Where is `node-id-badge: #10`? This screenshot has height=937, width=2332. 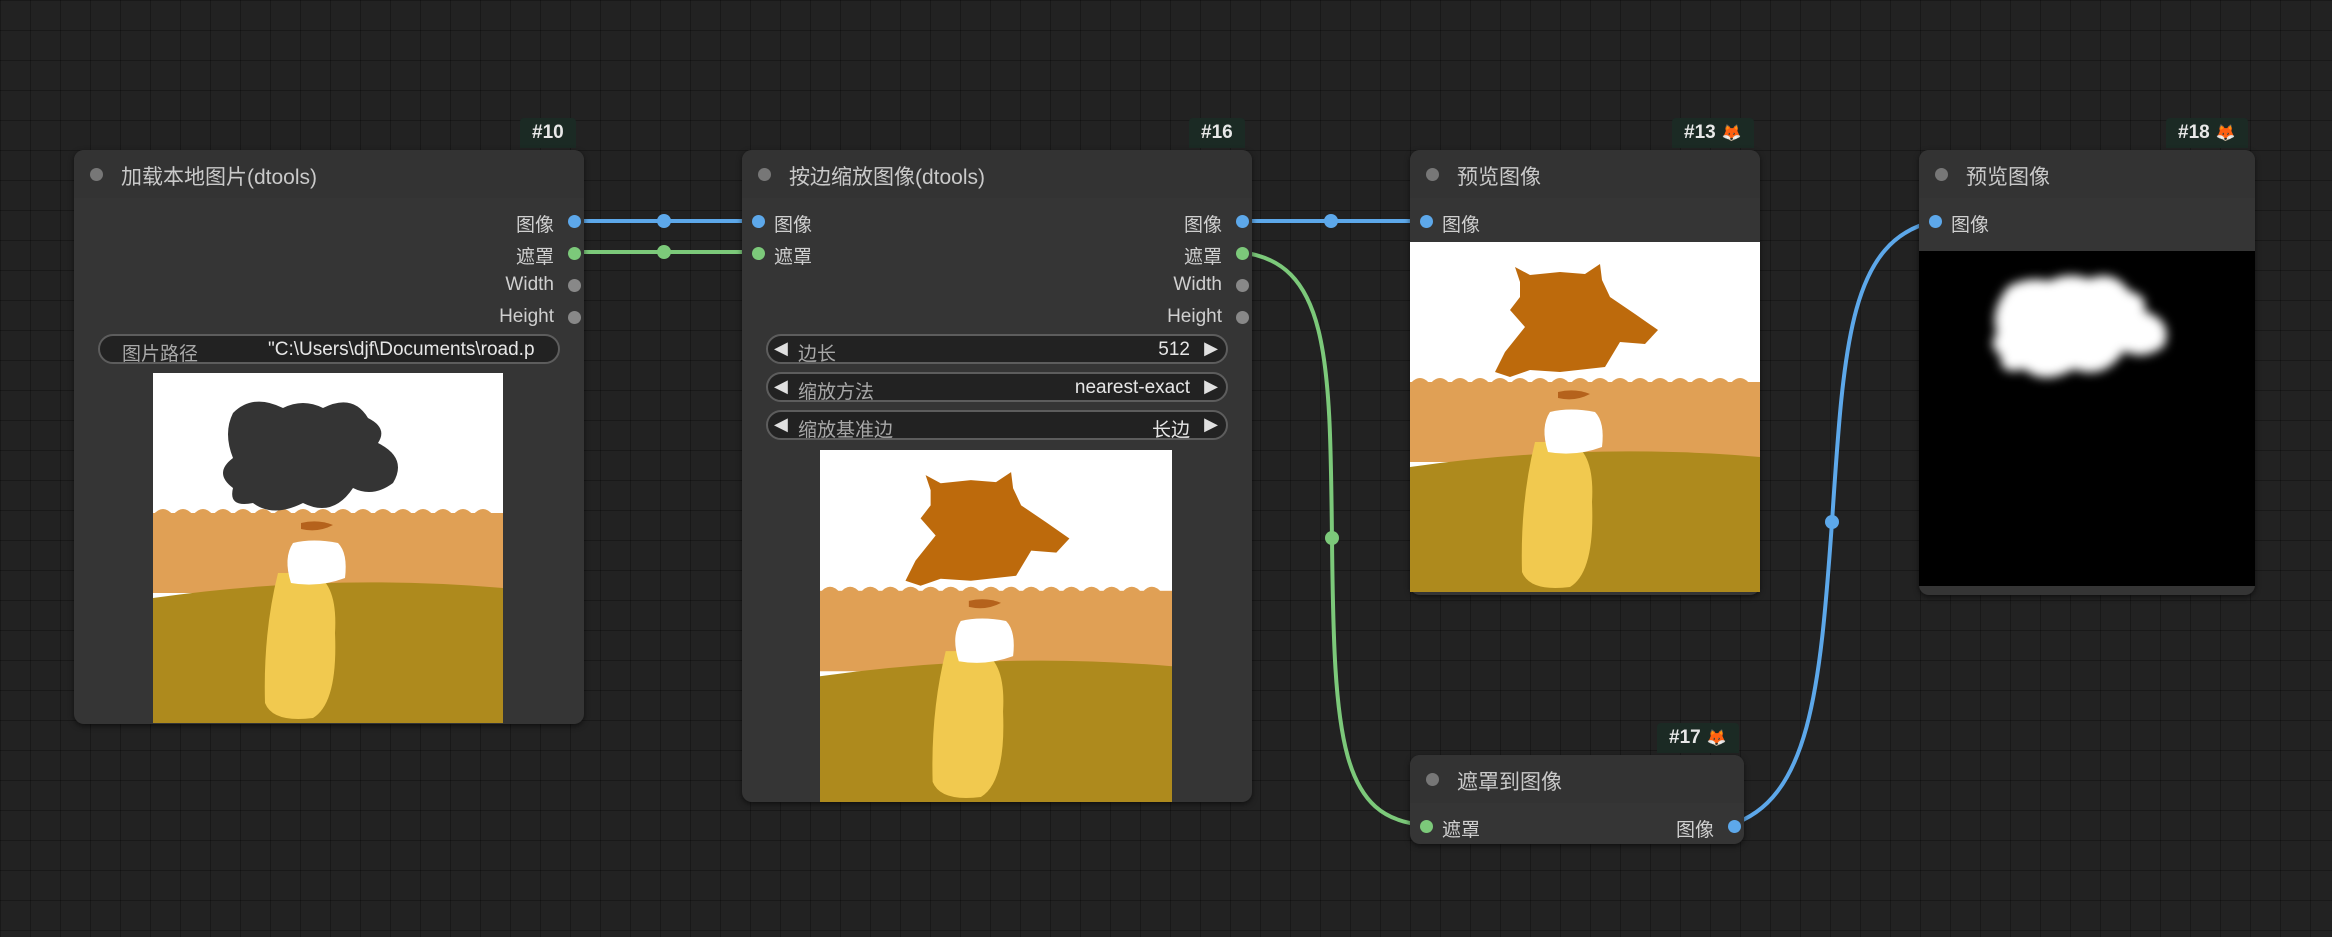
node-id-badge: #10 is located at coordinates (548, 133).